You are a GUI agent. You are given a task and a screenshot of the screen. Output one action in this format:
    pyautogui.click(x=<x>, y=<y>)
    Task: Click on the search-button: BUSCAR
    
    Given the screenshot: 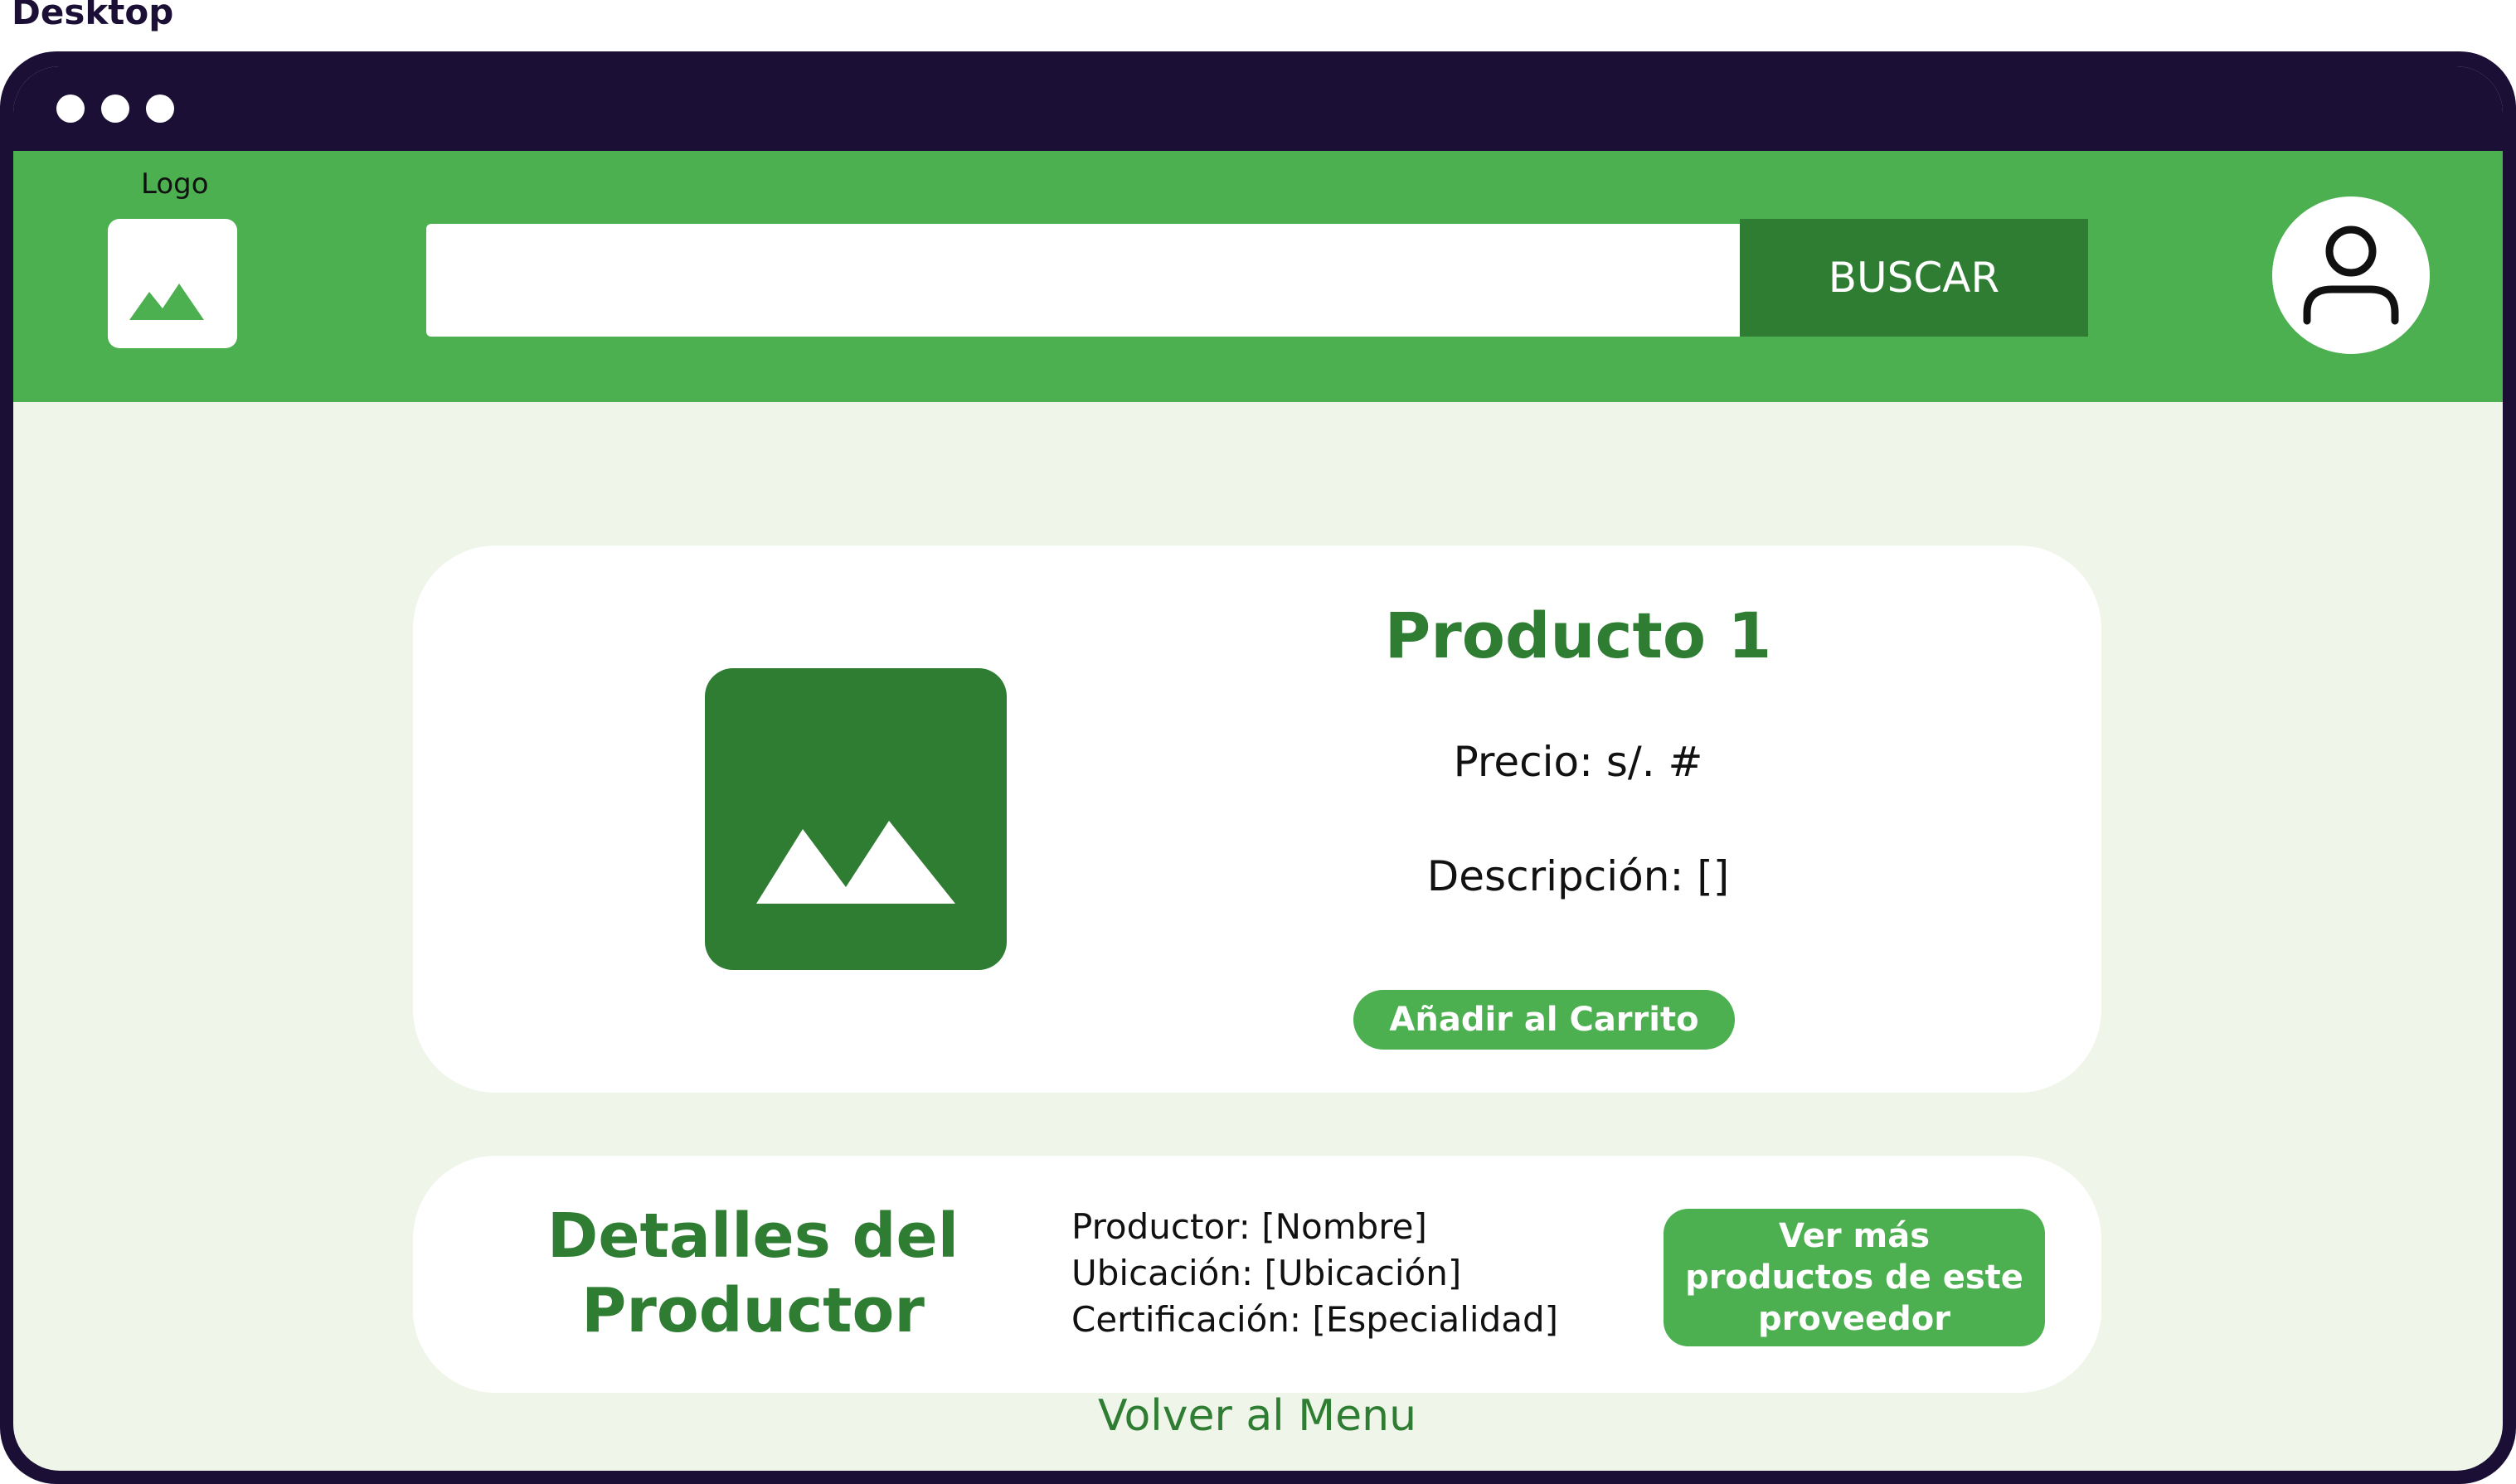 What is the action you would take?
    pyautogui.click(x=1914, y=278)
    